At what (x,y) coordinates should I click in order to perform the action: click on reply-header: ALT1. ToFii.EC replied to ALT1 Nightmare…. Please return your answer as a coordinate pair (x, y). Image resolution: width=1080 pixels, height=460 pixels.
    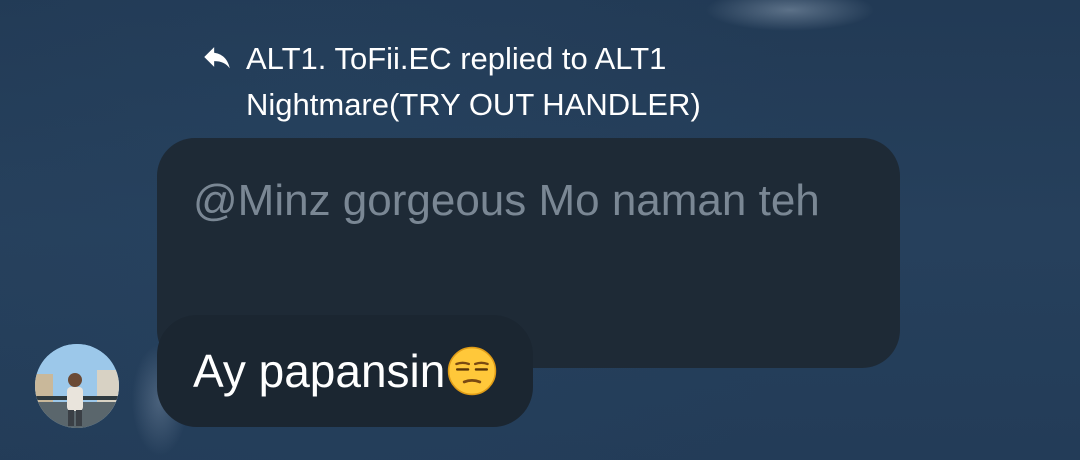
    Looking at the image, I should click on (520, 82).